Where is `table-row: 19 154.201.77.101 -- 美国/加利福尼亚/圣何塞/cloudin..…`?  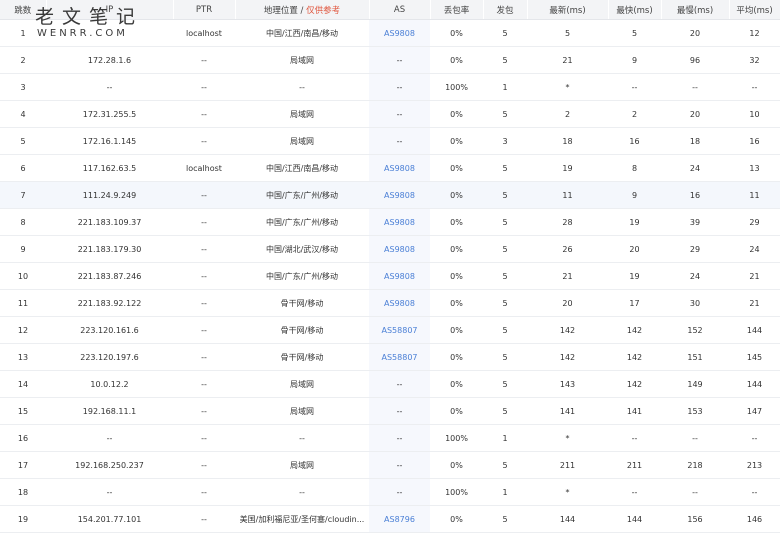
table-row: 19 154.201.77.101 -- 美国/加利福尼亚/圣何塞/cloudin..… is located at coordinates (390, 519).